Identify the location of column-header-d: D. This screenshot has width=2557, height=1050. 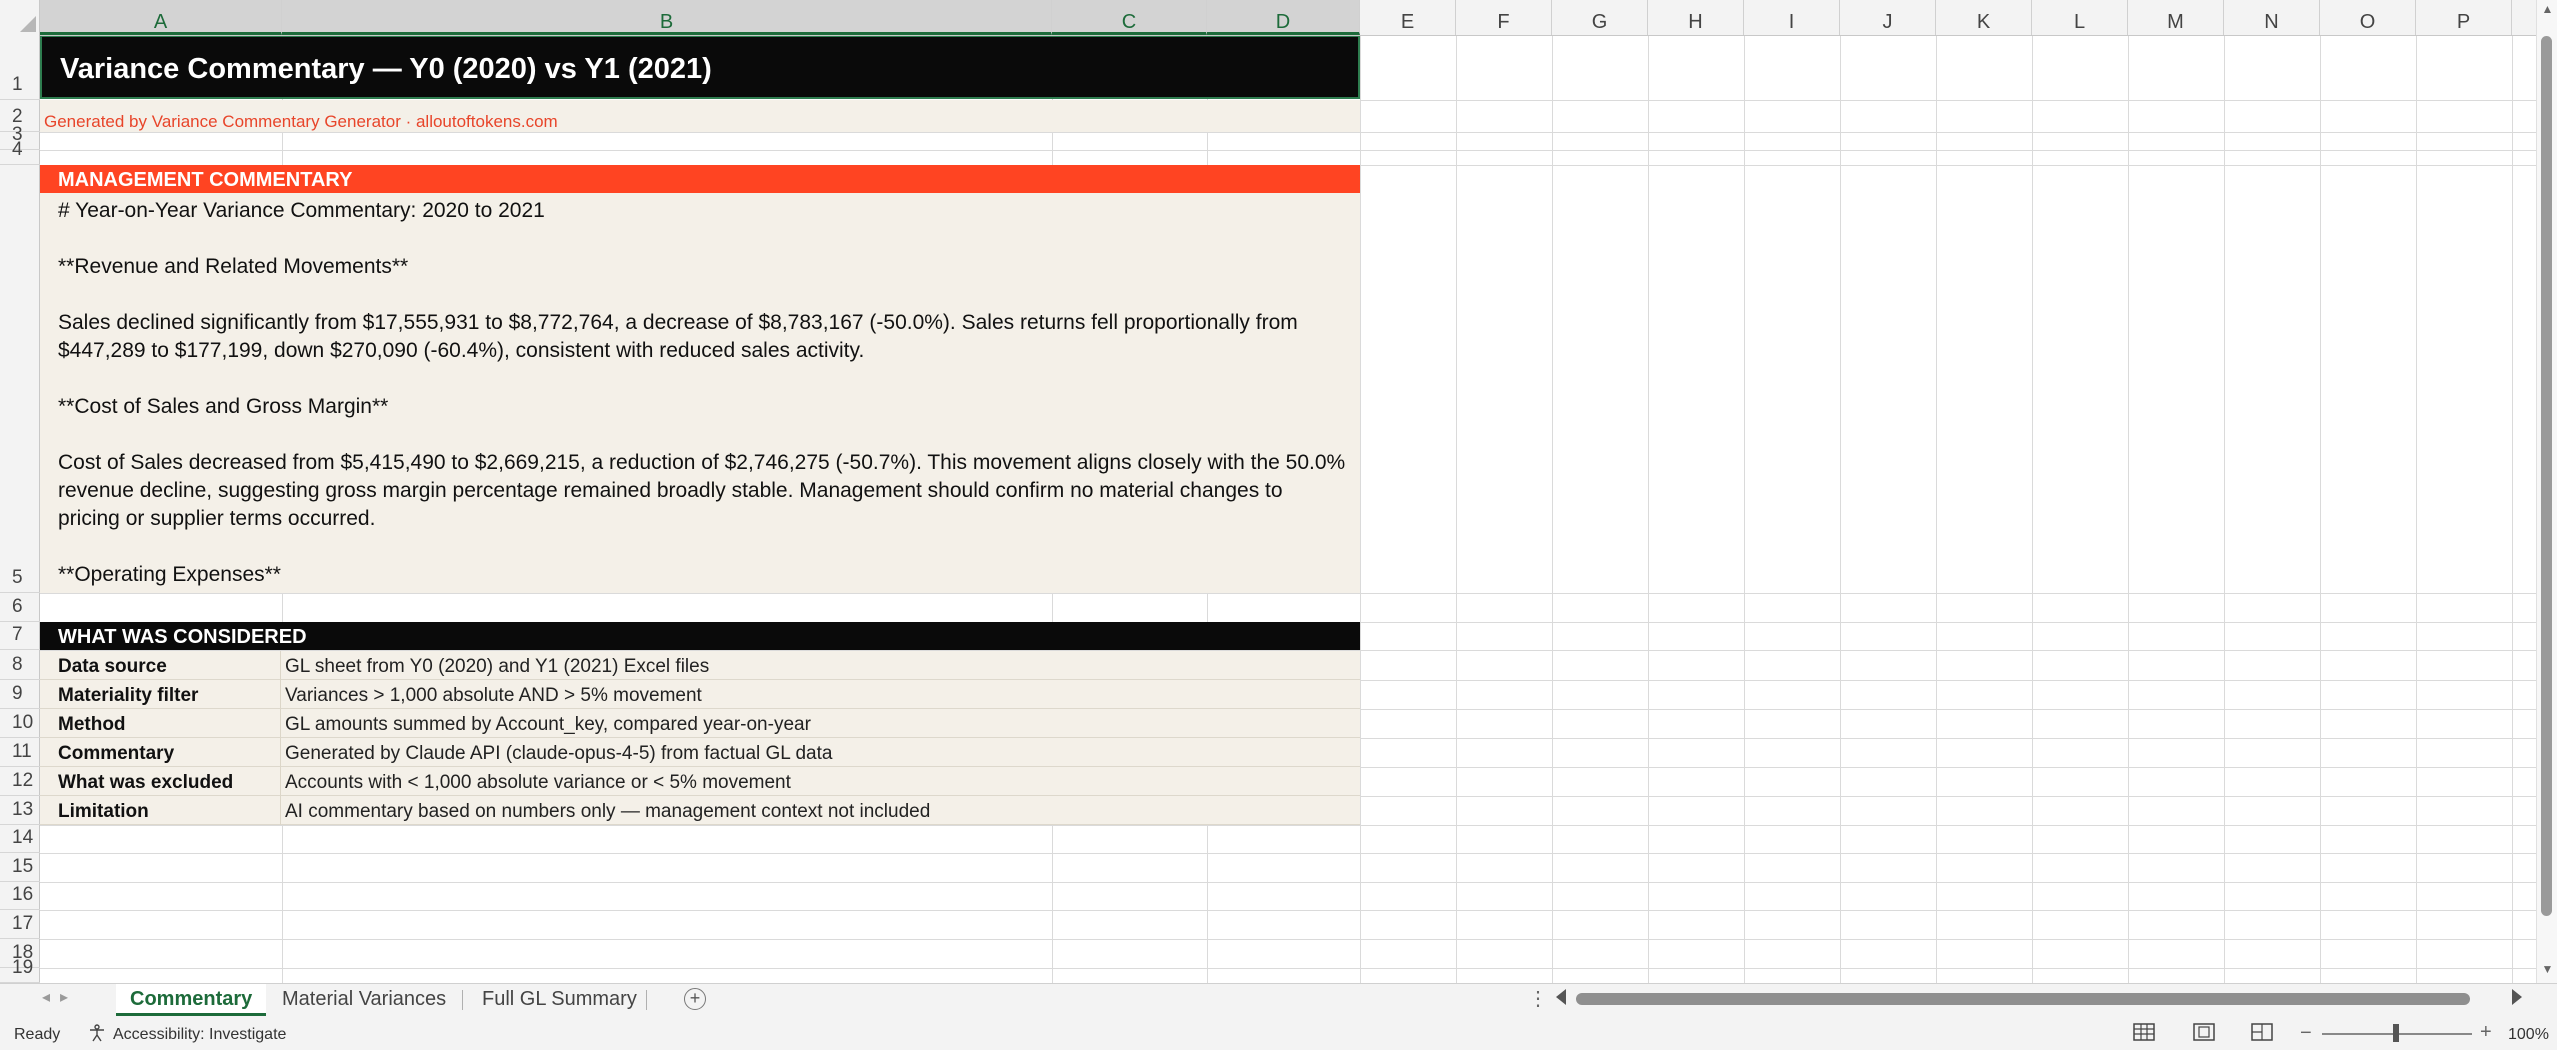
(1283, 17).